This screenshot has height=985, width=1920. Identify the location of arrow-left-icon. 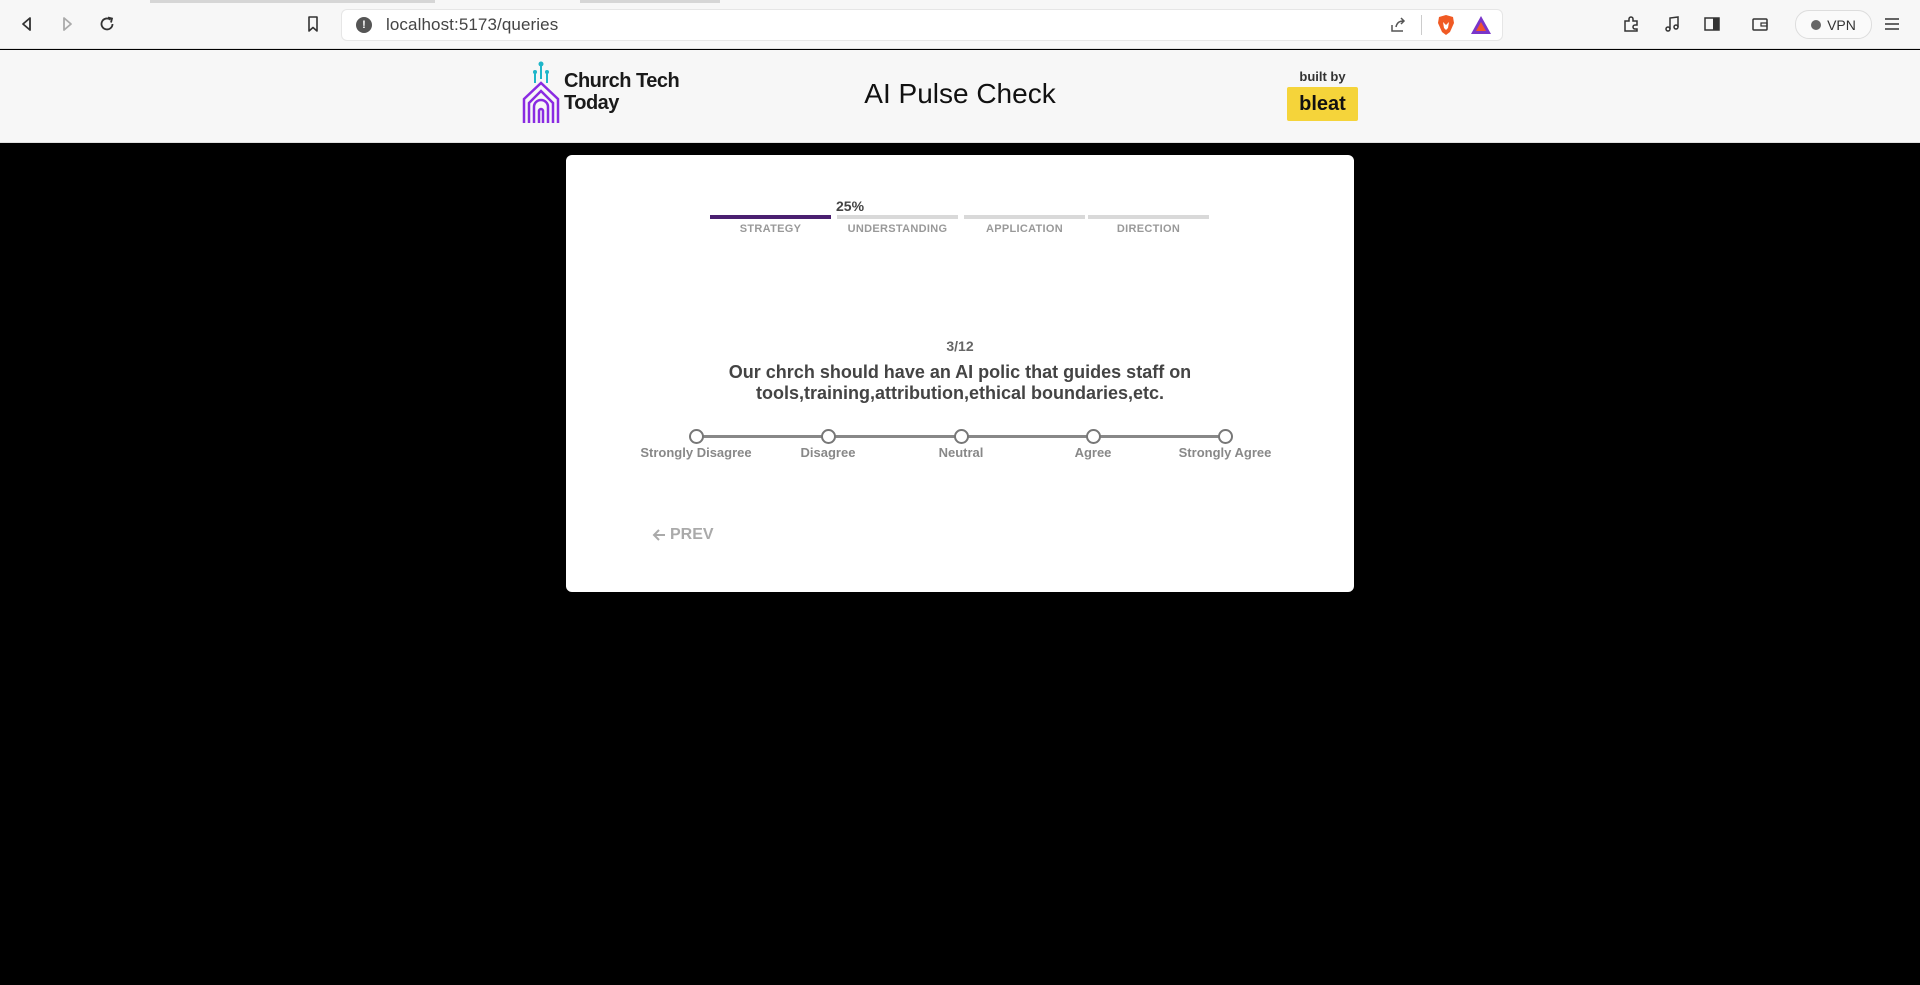
(658, 535).